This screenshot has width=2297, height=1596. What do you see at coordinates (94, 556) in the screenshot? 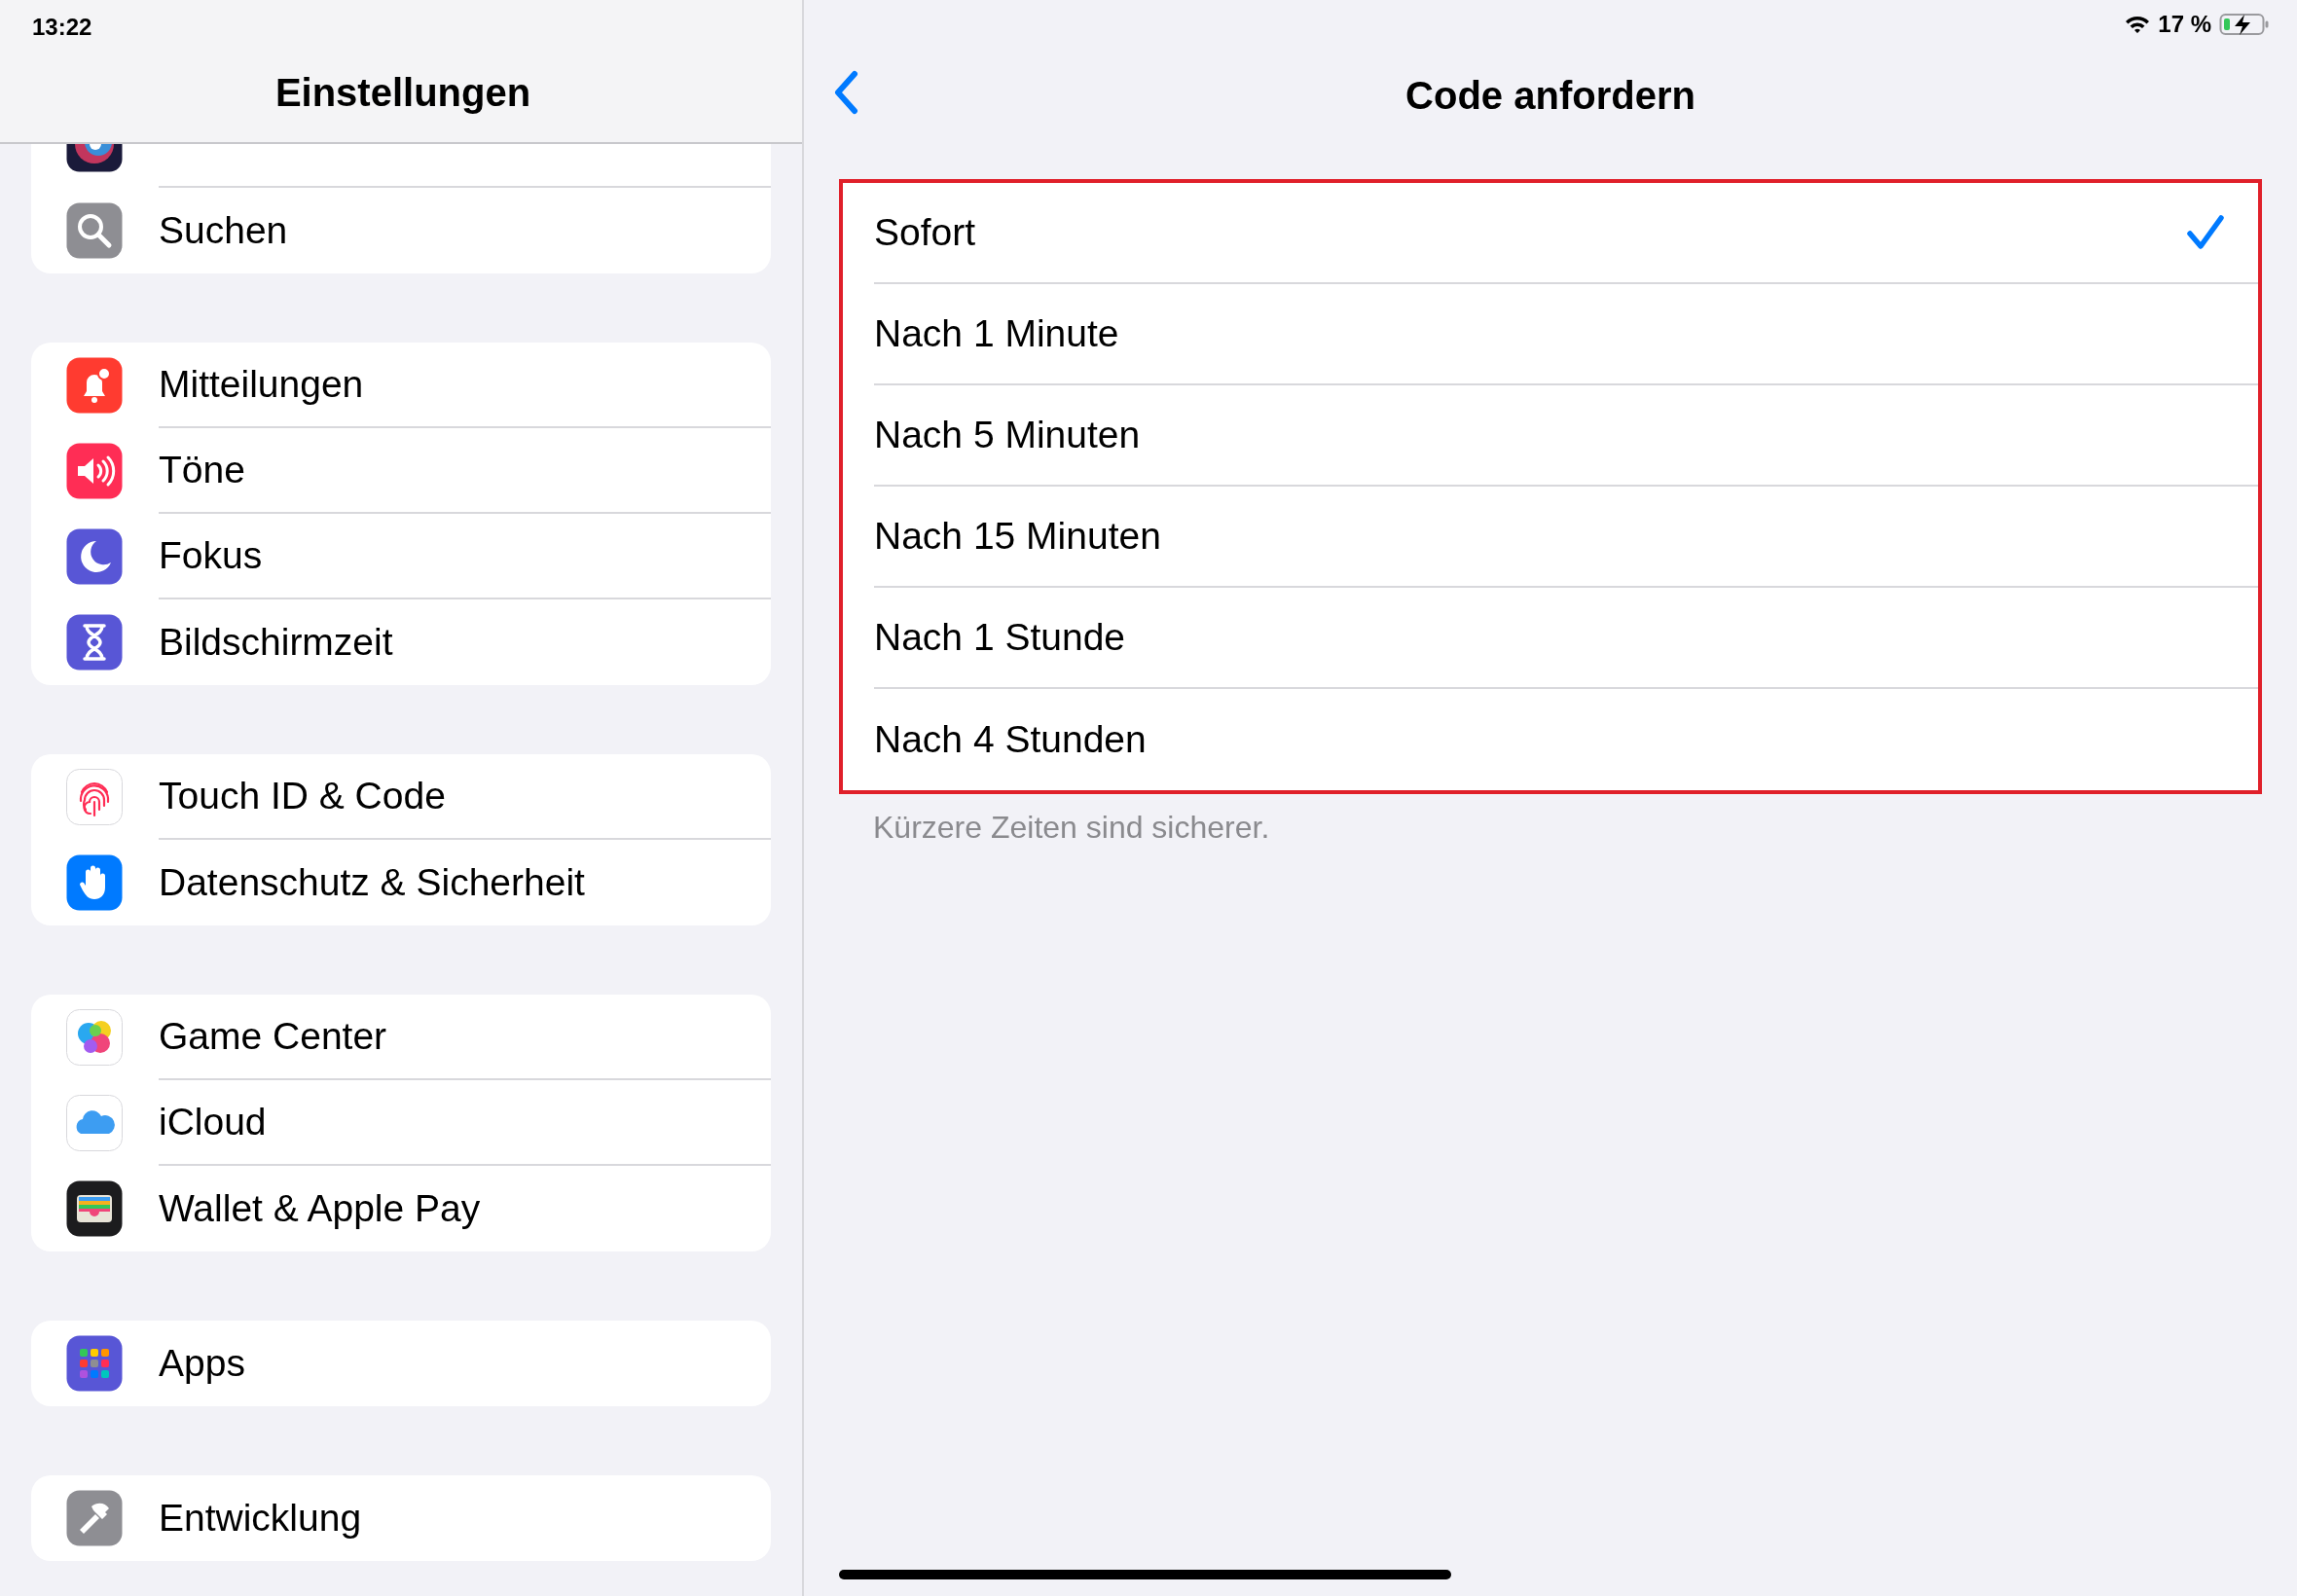
I see `moon-icon` at bounding box center [94, 556].